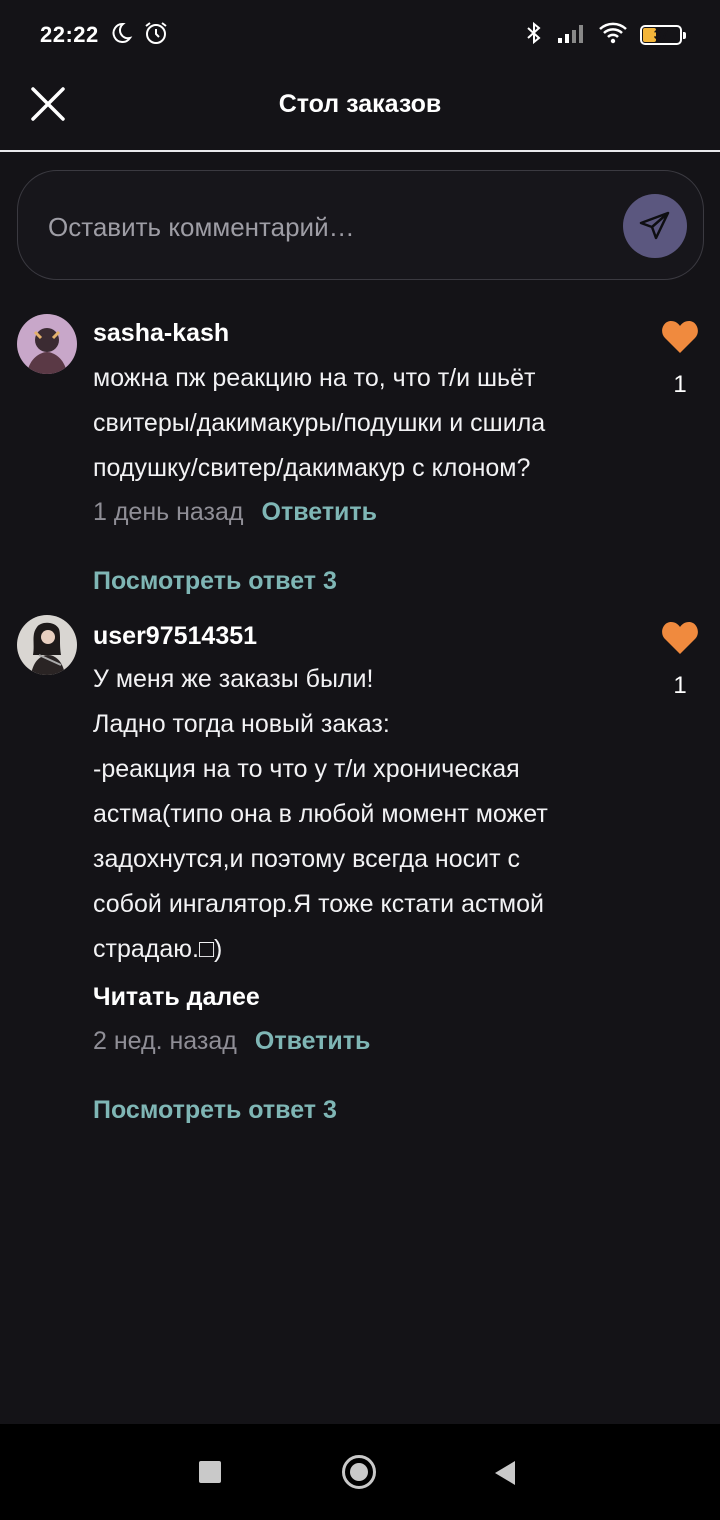 This screenshot has height=1520, width=720. What do you see at coordinates (571, 35) in the screenshot?
I see `signal-icon` at bounding box center [571, 35].